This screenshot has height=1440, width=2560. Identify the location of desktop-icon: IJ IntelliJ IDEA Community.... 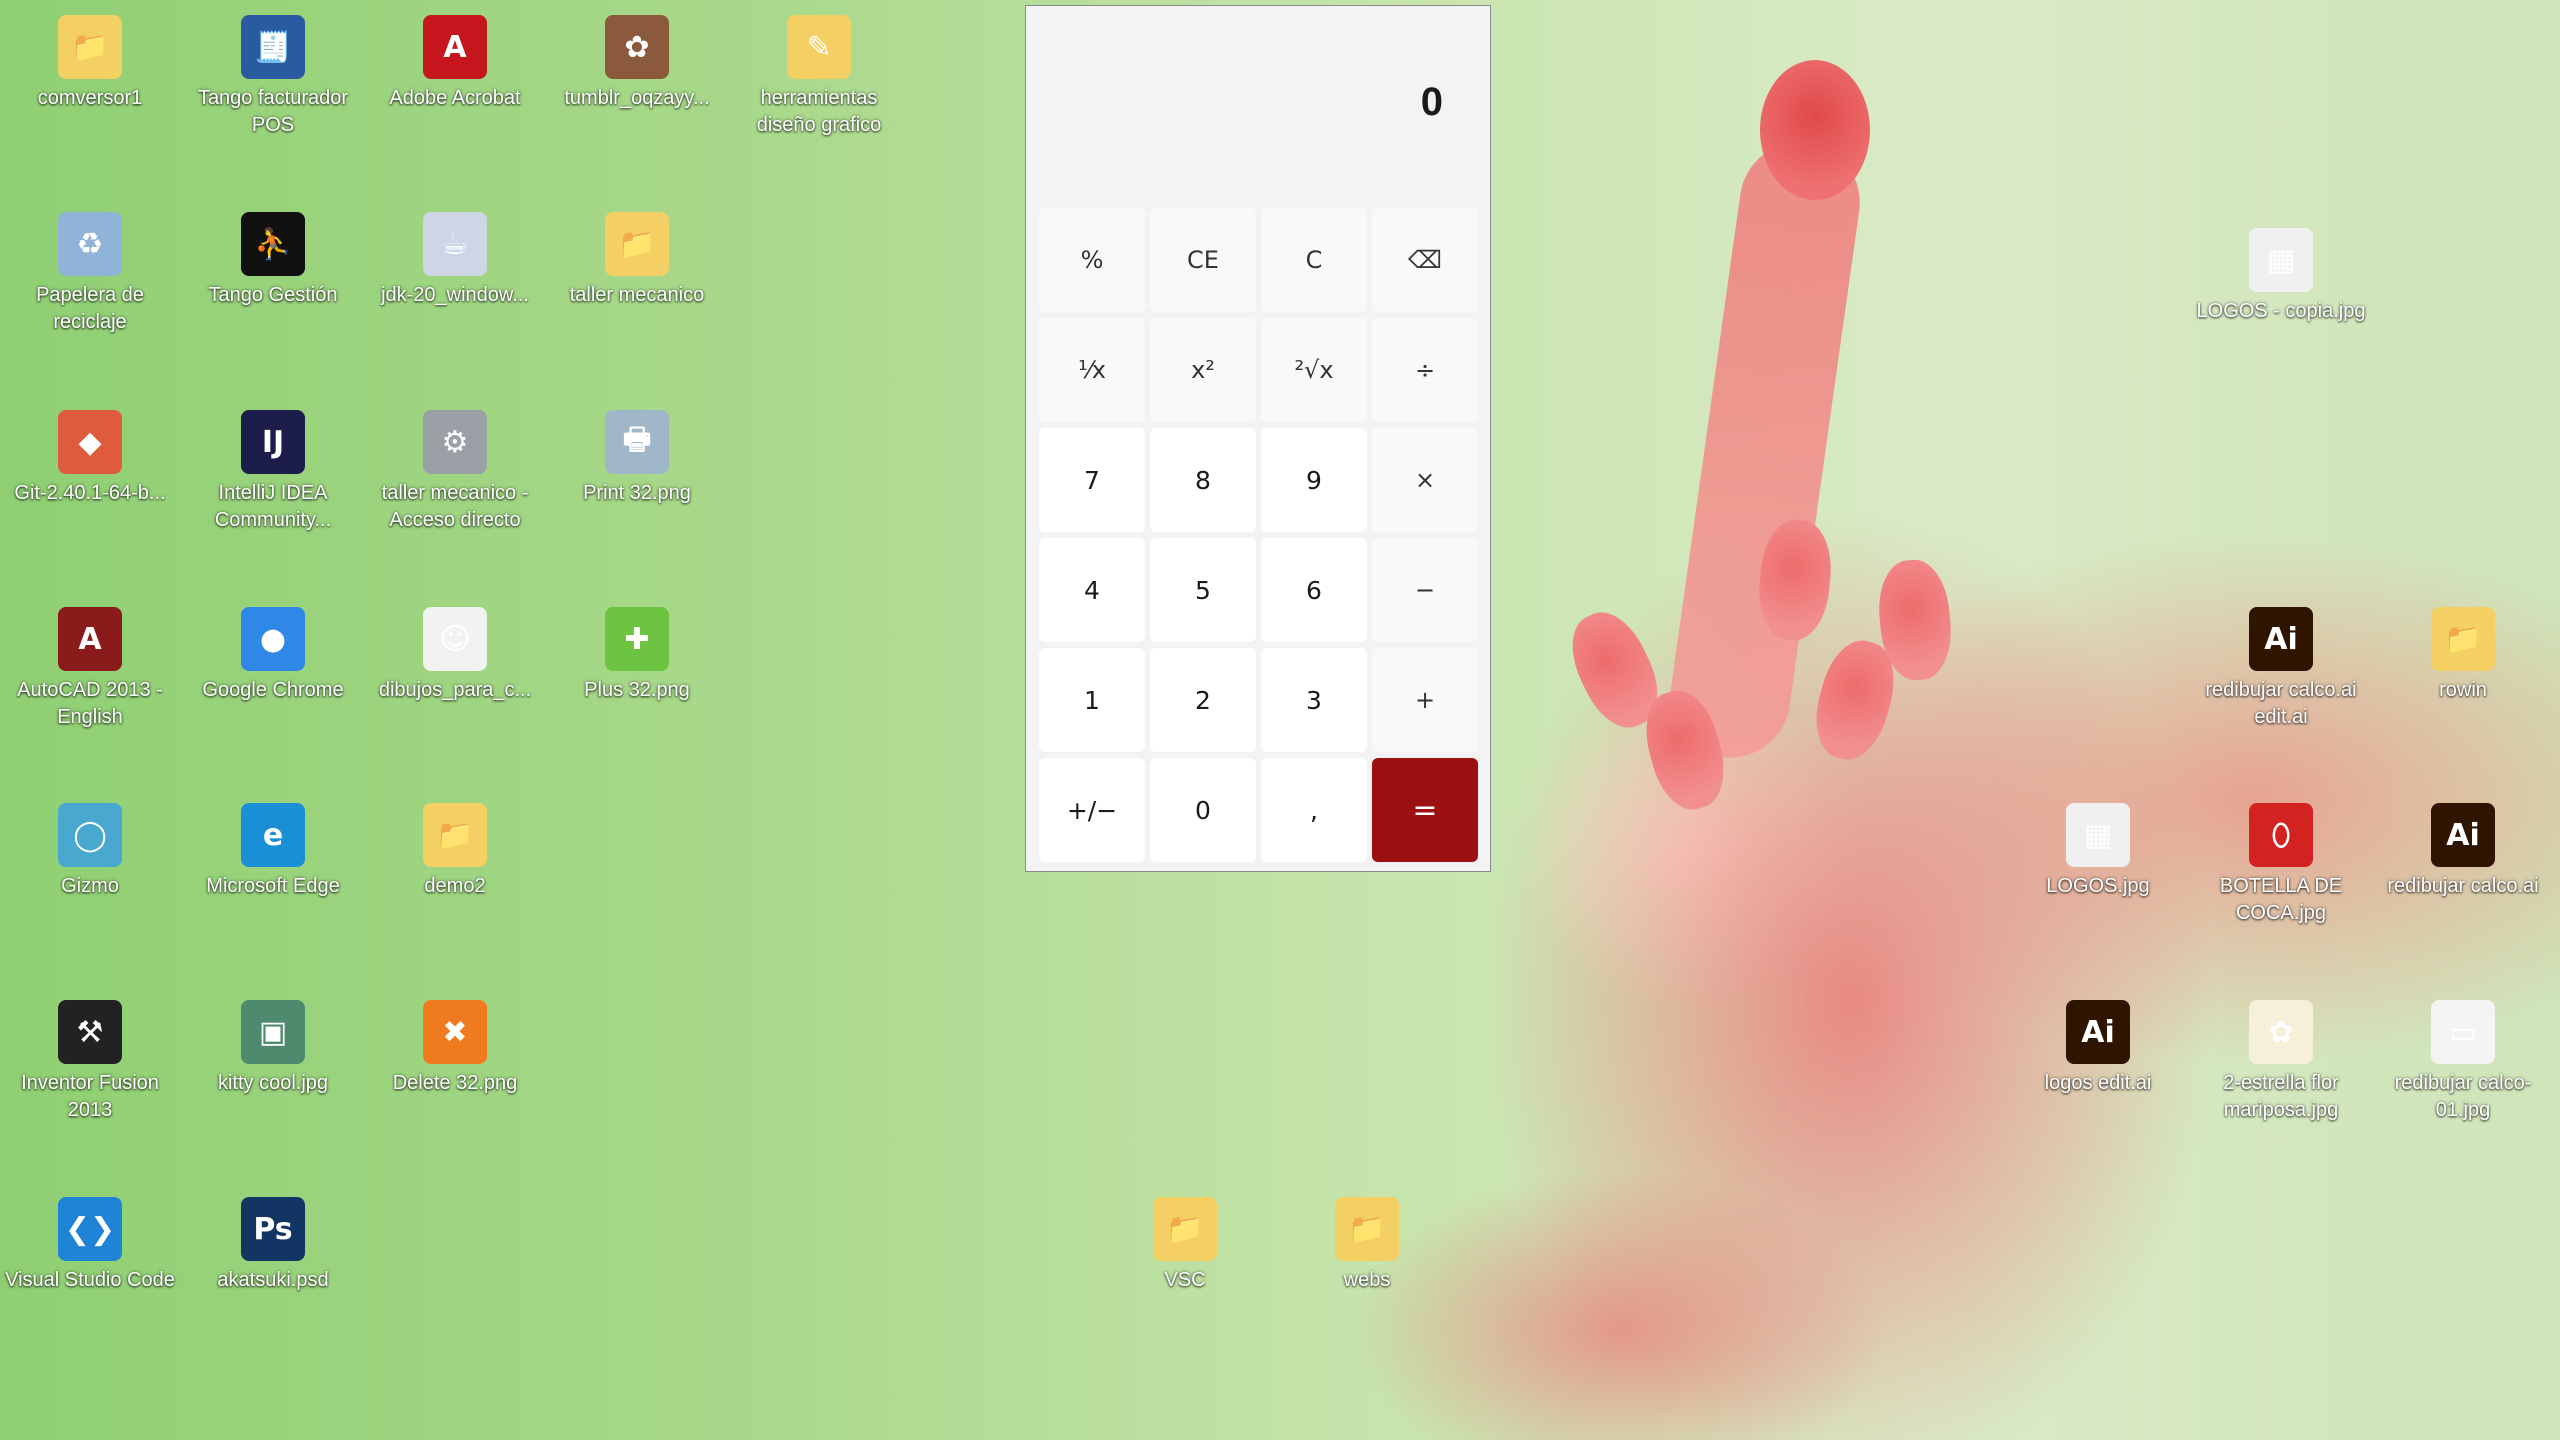
(273, 472).